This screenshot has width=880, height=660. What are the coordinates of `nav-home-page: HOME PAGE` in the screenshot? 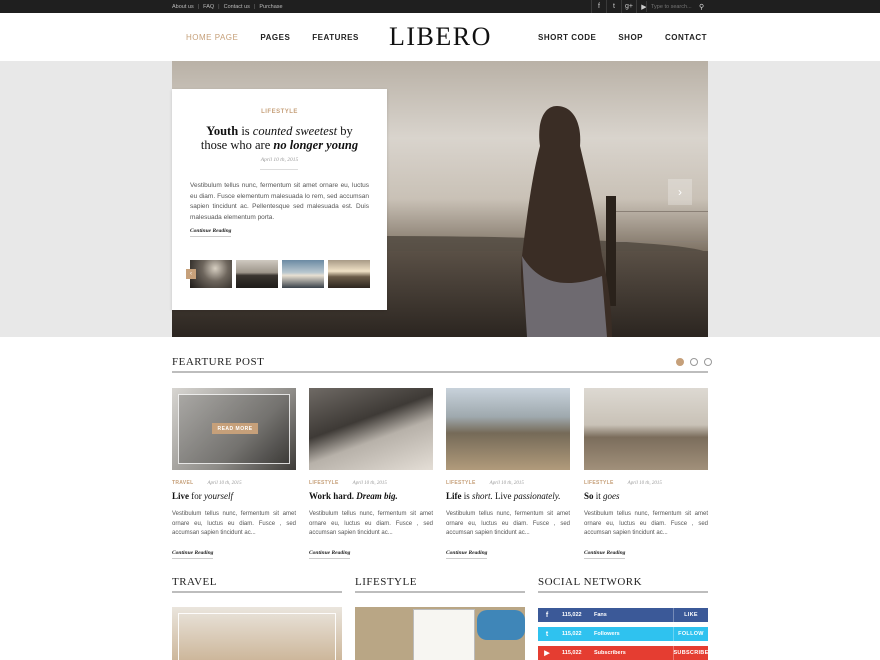 It's located at (212, 37).